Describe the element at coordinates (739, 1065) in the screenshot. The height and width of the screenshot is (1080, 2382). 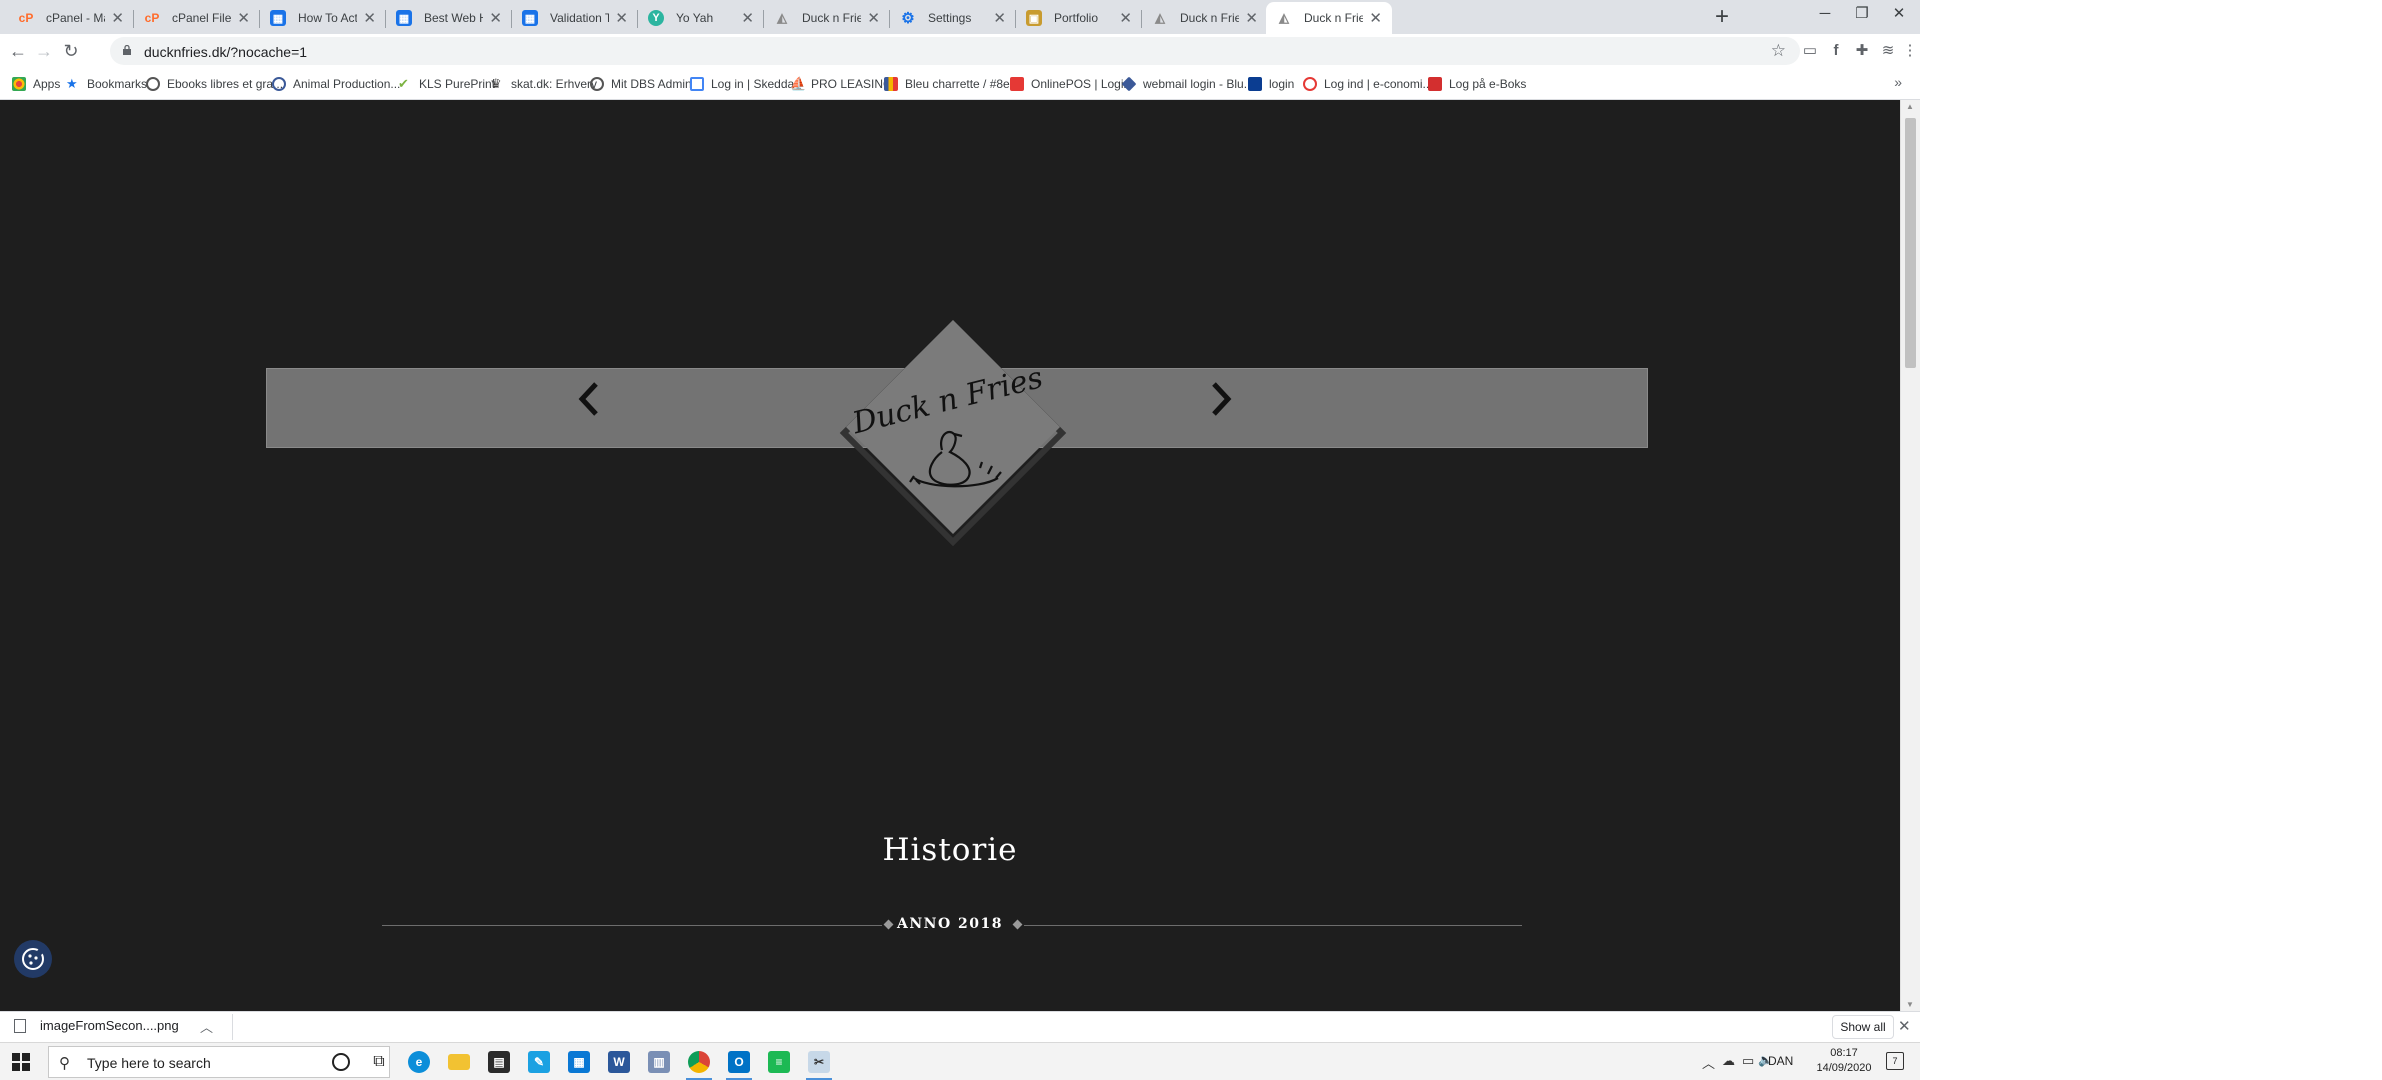
I see `outlook-icon: O` at that location.